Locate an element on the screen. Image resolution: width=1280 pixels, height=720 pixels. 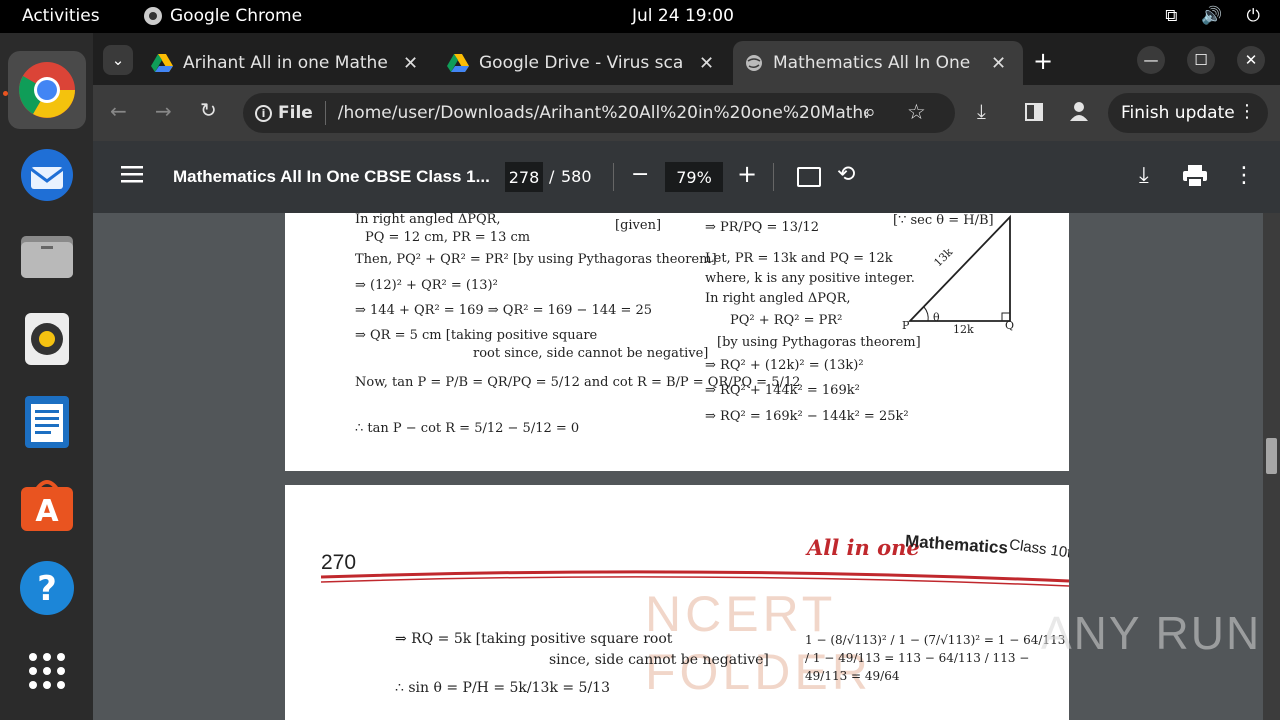
tab-arihant: Arihant All in one Mathe ✕ is located at coordinates (291, 63).